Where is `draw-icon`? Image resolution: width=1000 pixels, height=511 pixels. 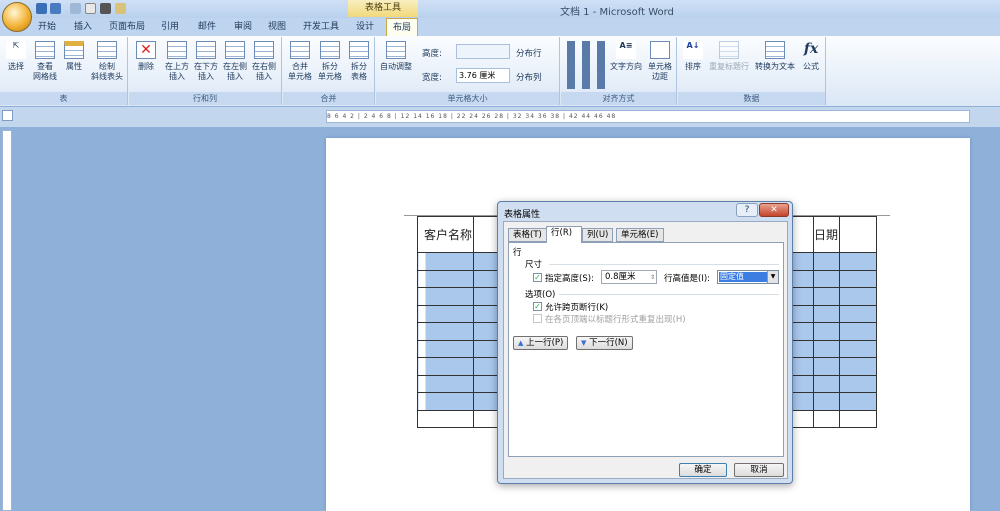
draw-icon is located at coordinates (120, 8).